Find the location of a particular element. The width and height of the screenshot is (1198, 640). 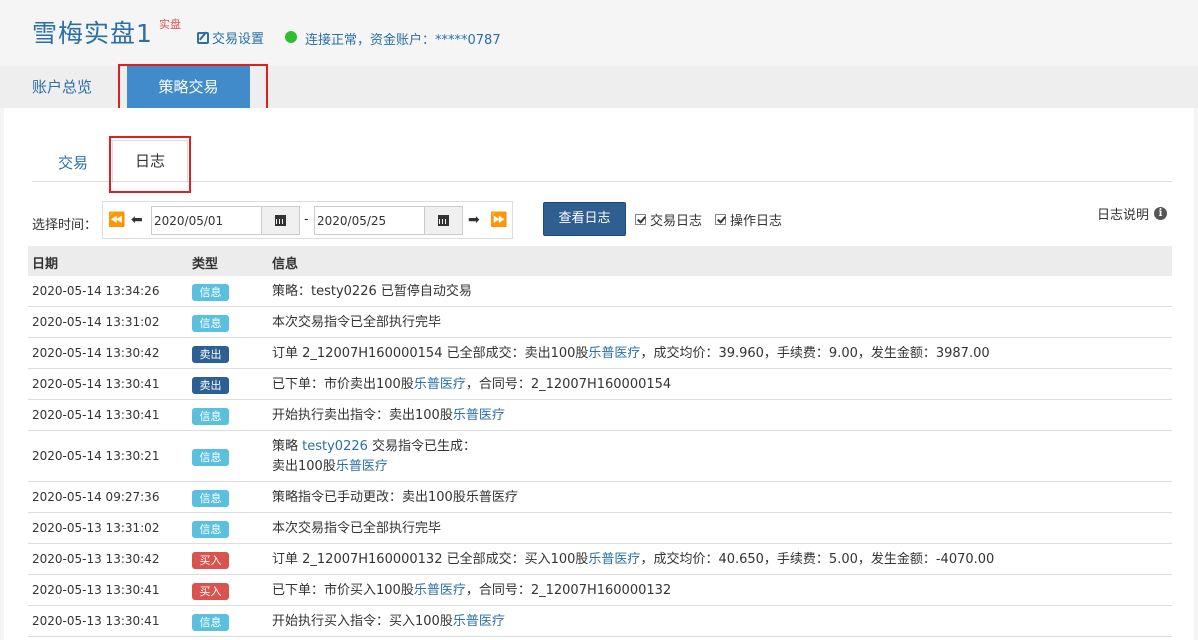

log-date: 2020-05-13 13:31:02 is located at coordinates (96, 527).